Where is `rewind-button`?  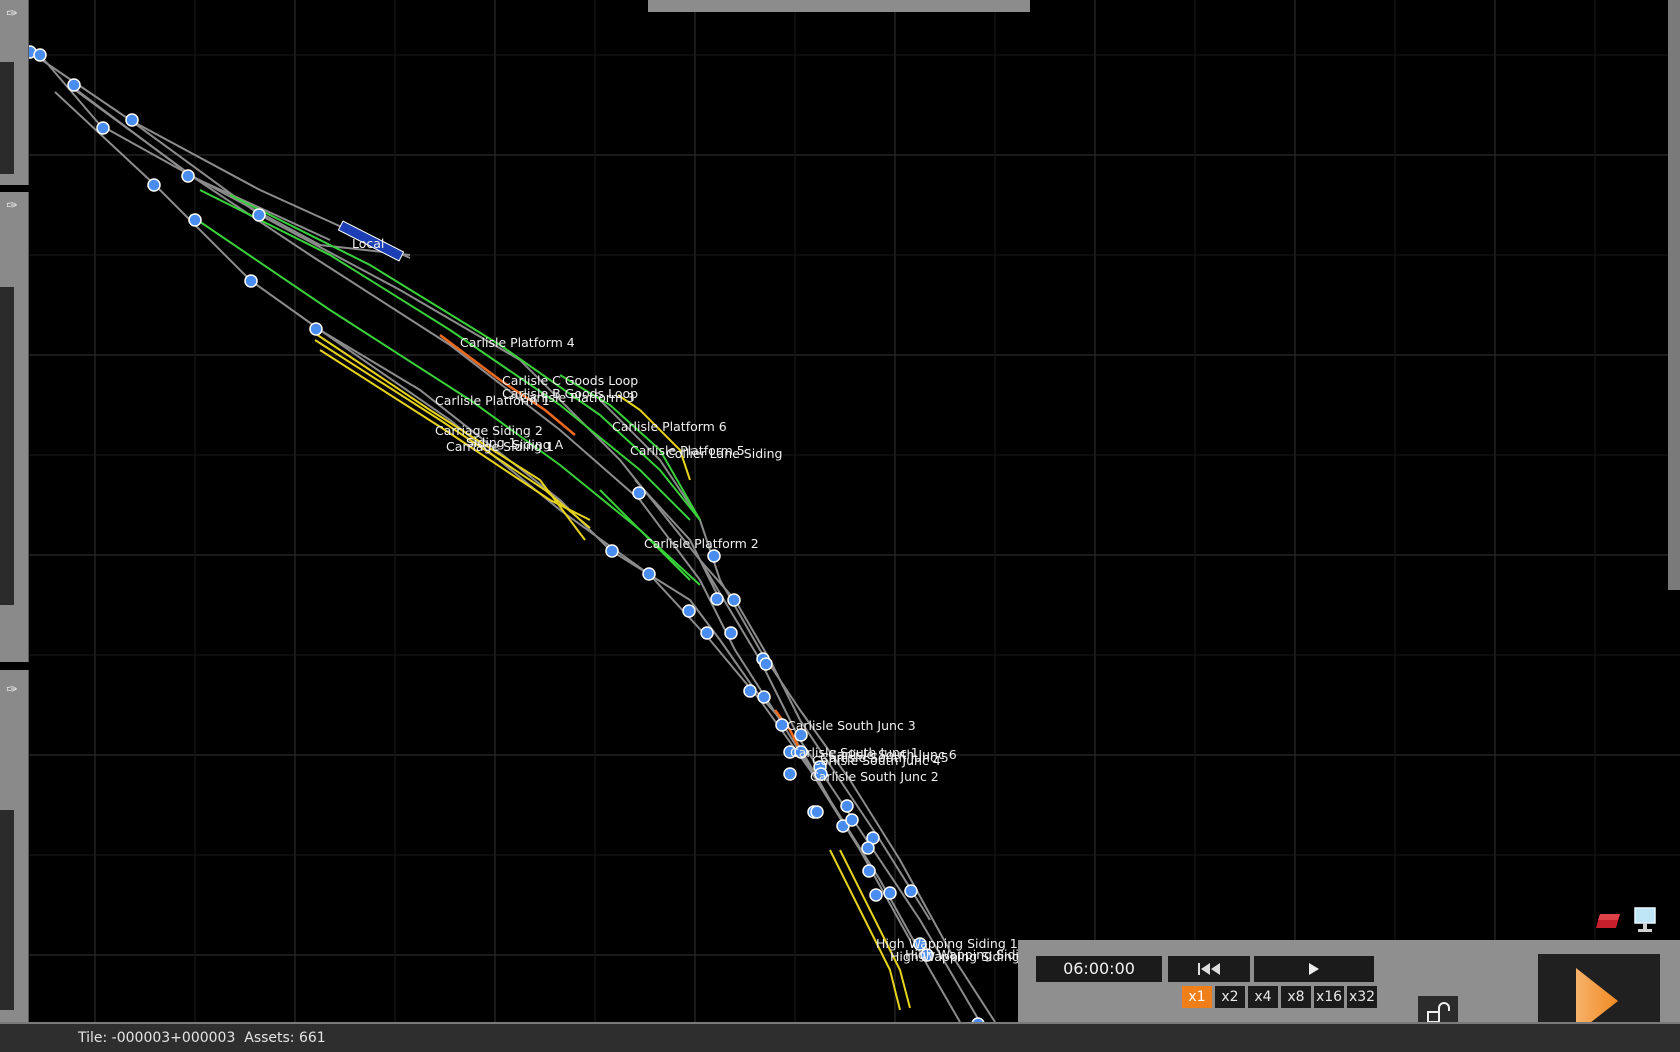 rewind-button is located at coordinates (1209, 969).